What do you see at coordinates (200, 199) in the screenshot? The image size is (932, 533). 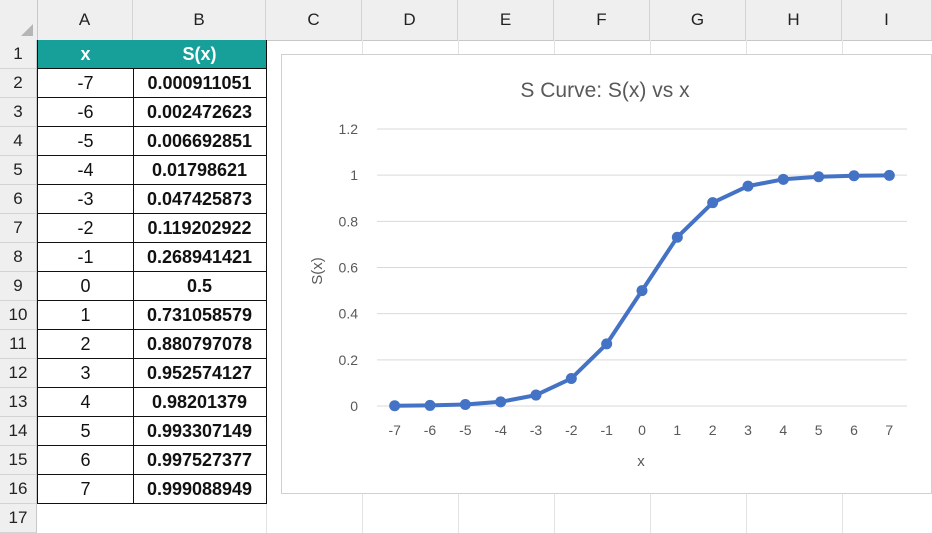 I see `cell-B6: 0.047425873` at bounding box center [200, 199].